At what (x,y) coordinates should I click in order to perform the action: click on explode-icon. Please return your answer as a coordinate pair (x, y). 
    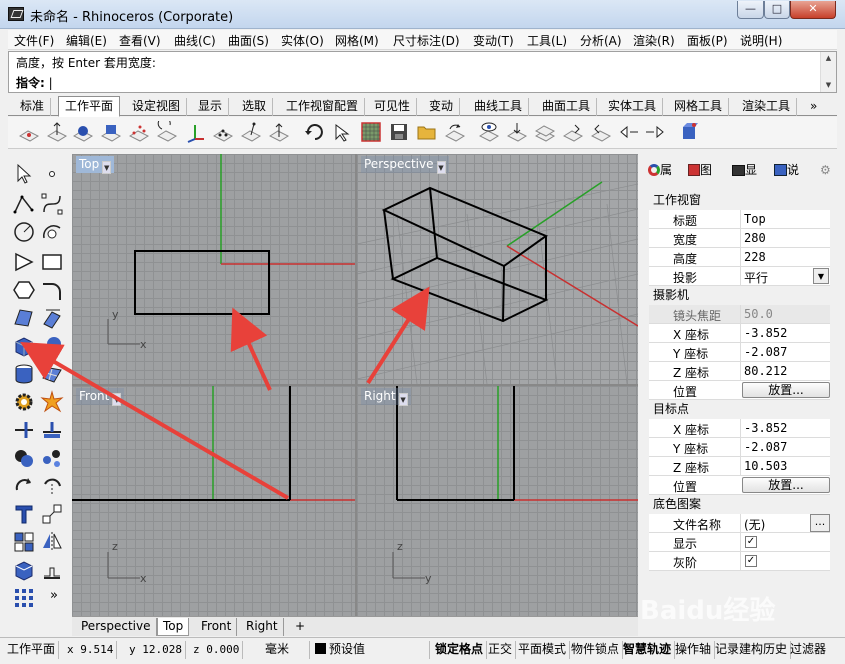
    Looking at the image, I should click on (52, 402).